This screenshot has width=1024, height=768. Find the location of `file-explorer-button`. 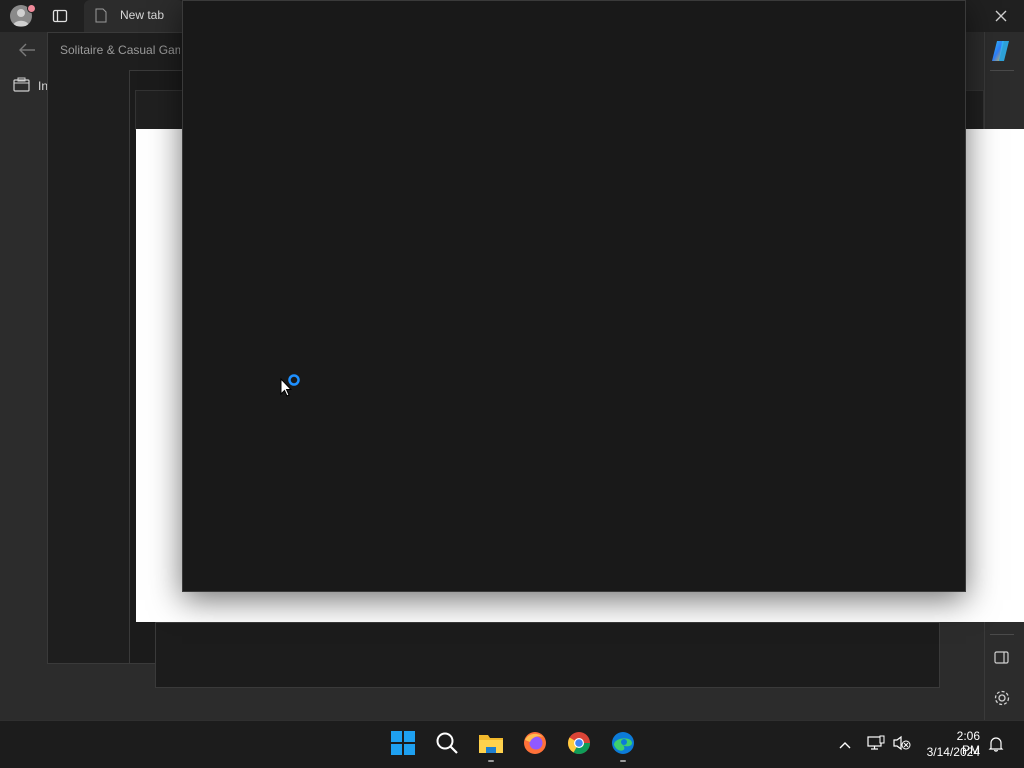

file-explorer-button is located at coordinates (491, 743).